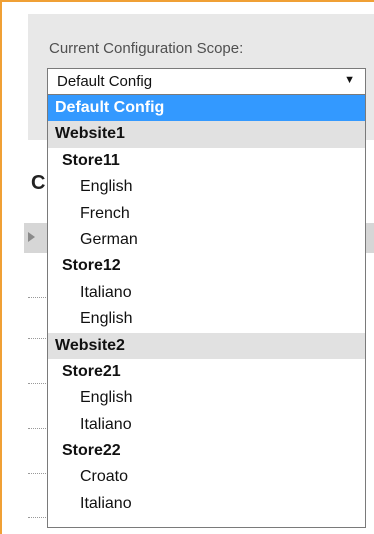 The height and width of the screenshot is (534, 374). What do you see at coordinates (206, 451) in the screenshot?
I see `scope-option-store: Store22` at bounding box center [206, 451].